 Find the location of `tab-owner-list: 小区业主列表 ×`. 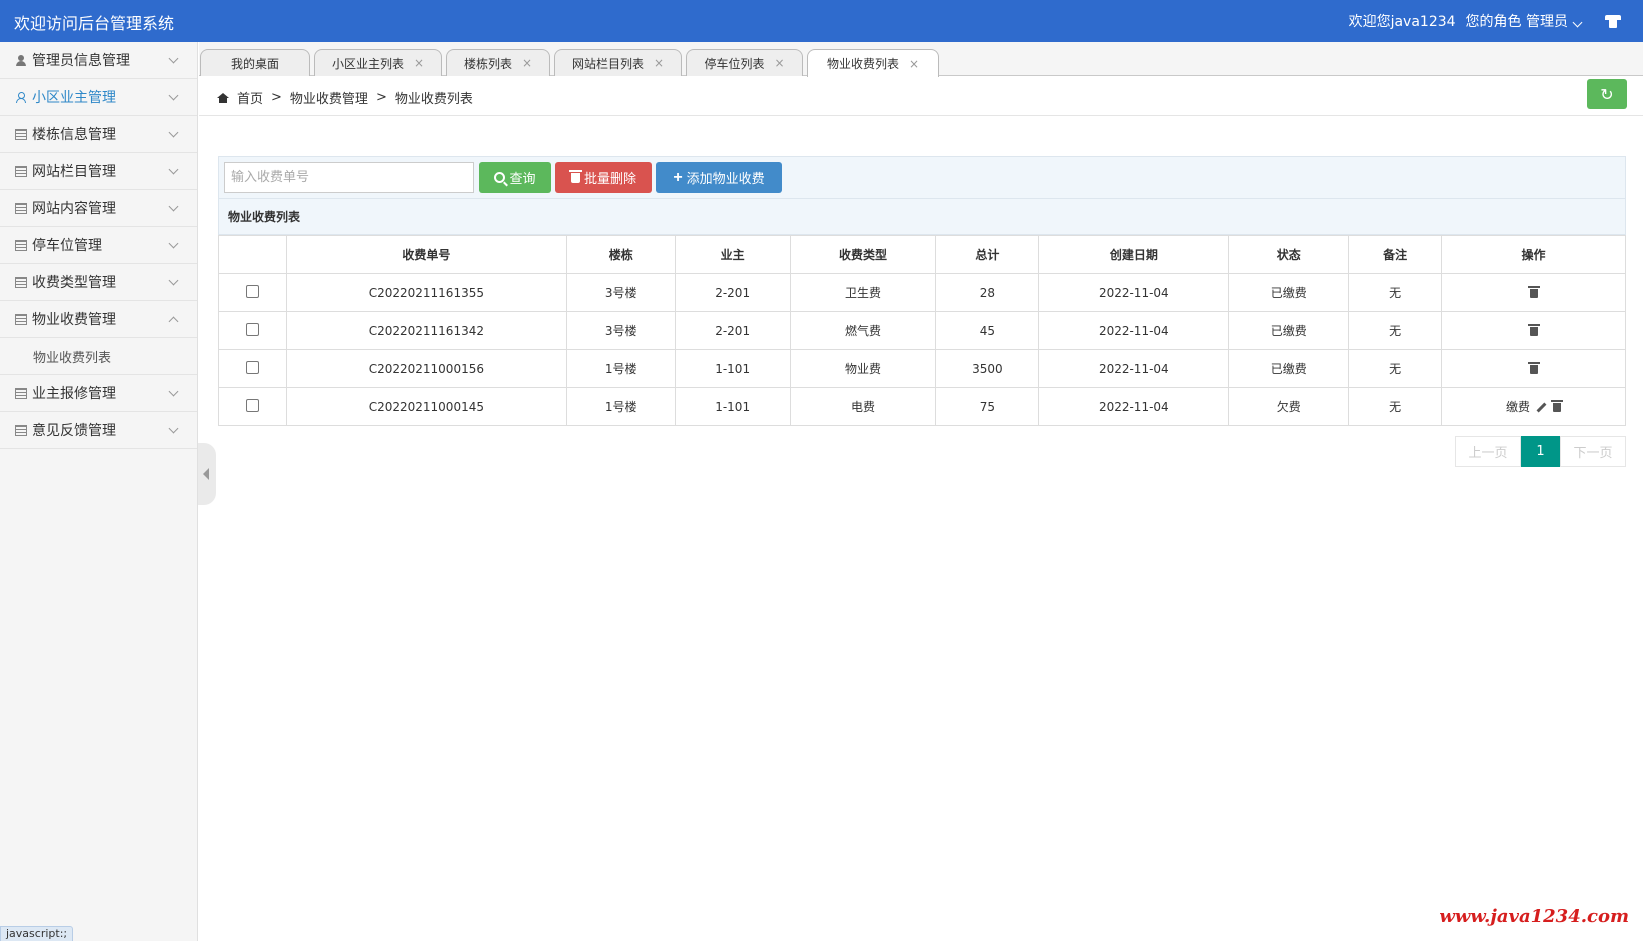

tab-owner-list: 小区业主列表 × is located at coordinates (378, 62).